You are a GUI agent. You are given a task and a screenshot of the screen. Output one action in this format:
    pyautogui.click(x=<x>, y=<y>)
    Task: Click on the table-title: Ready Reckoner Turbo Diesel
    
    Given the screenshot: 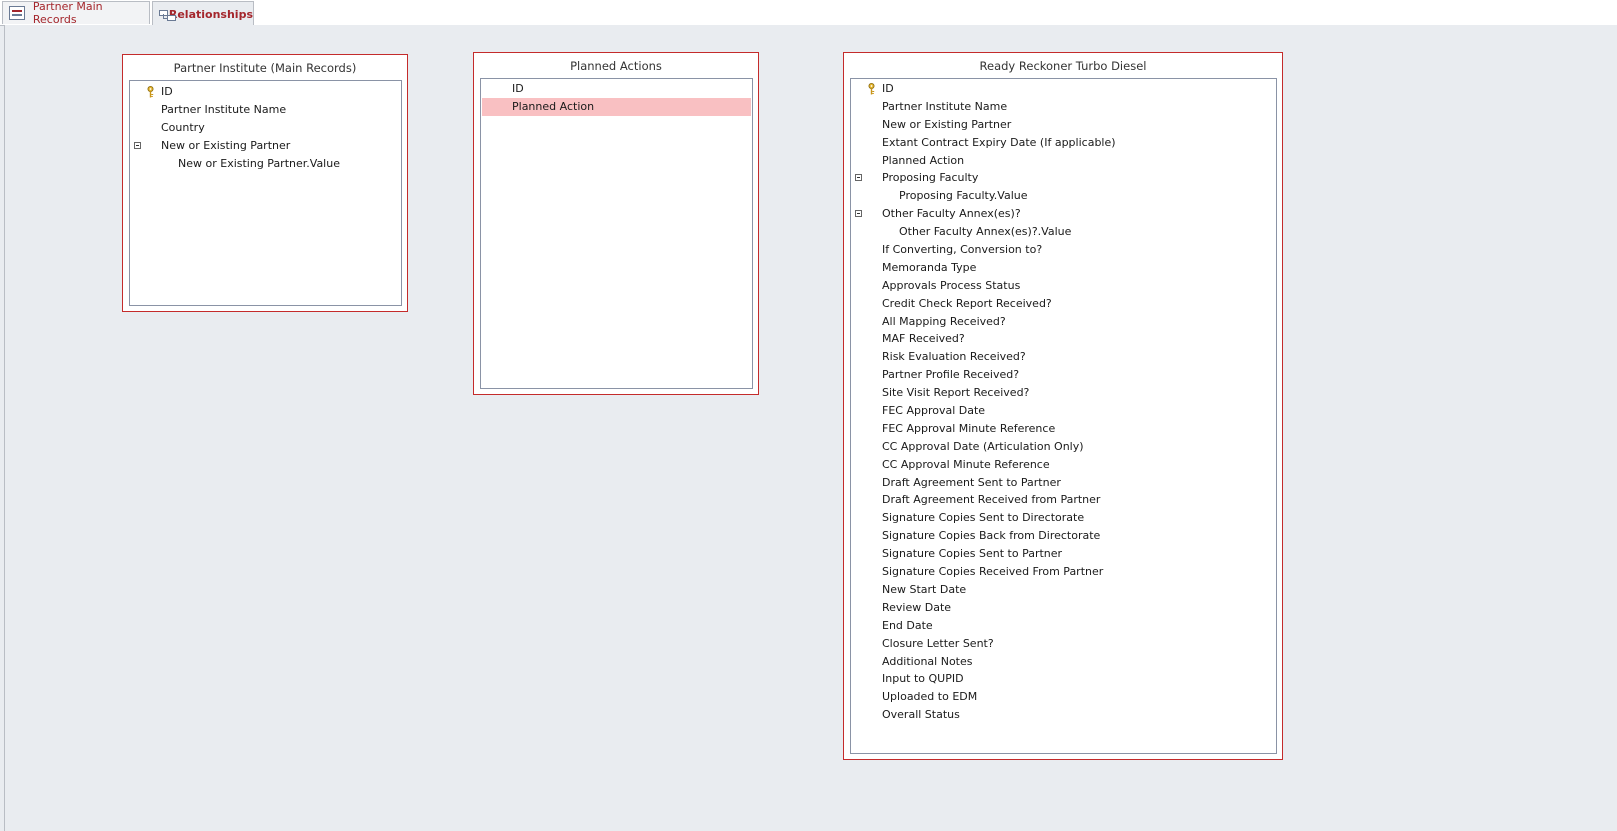 What is the action you would take?
    pyautogui.click(x=1063, y=65)
    